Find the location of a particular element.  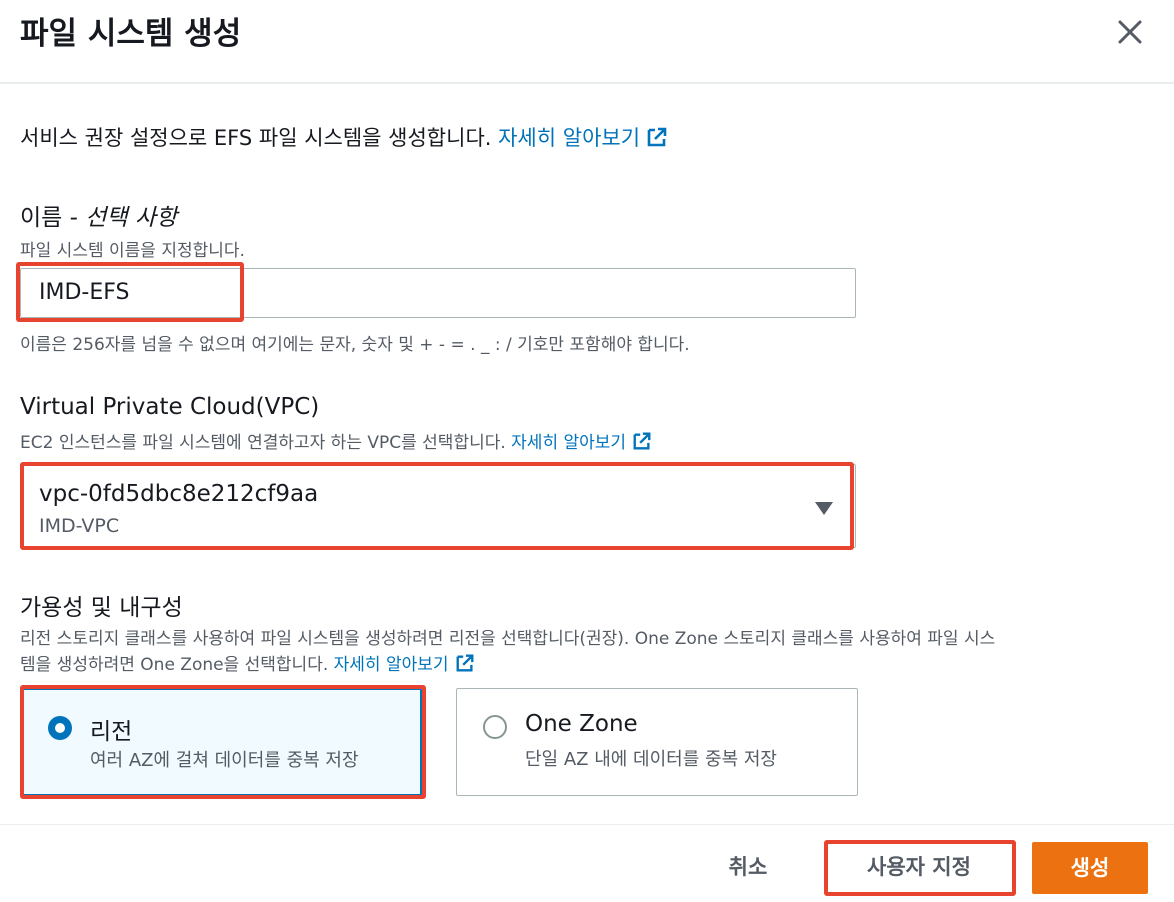

file-system-name-input: IMD-EFS is located at coordinates (438, 293).